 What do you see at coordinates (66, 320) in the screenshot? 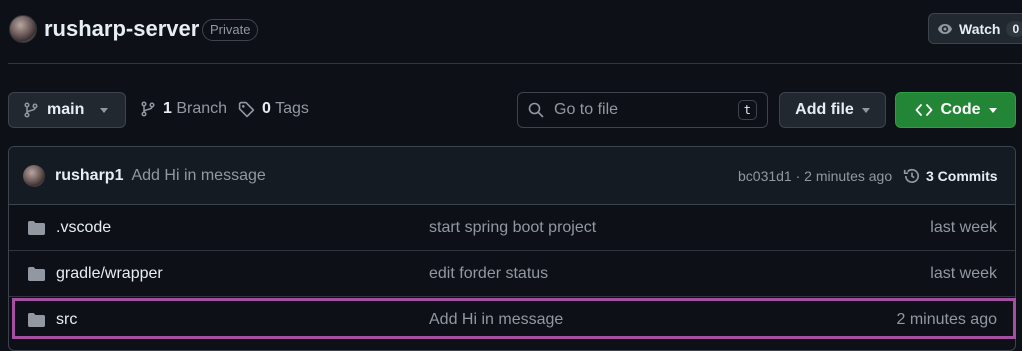
I see `file-name: src` at bounding box center [66, 320].